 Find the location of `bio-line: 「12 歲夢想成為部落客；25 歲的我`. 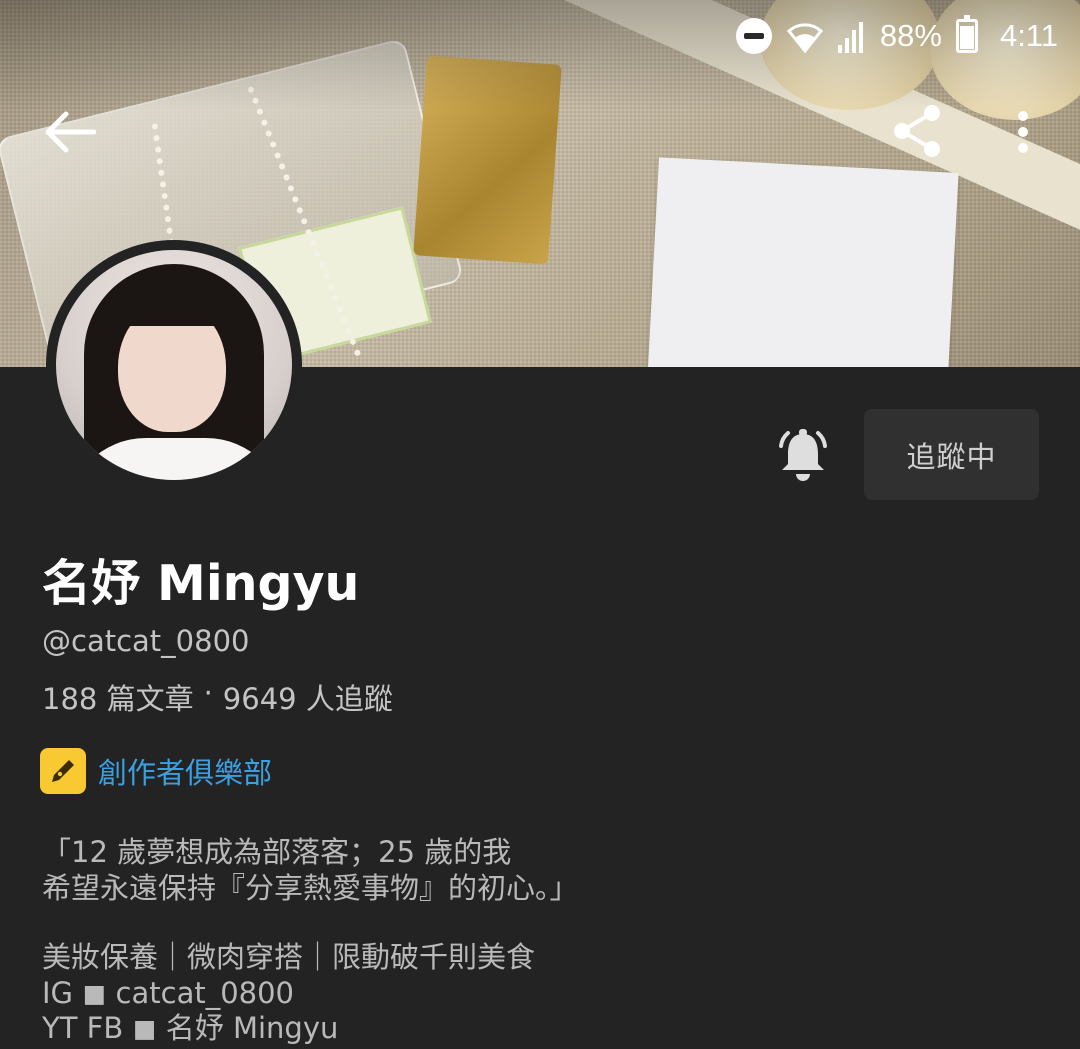

bio-line: 「12 歲夢想成為部落客；25 歲的我 is located at coordinates (277, 852).